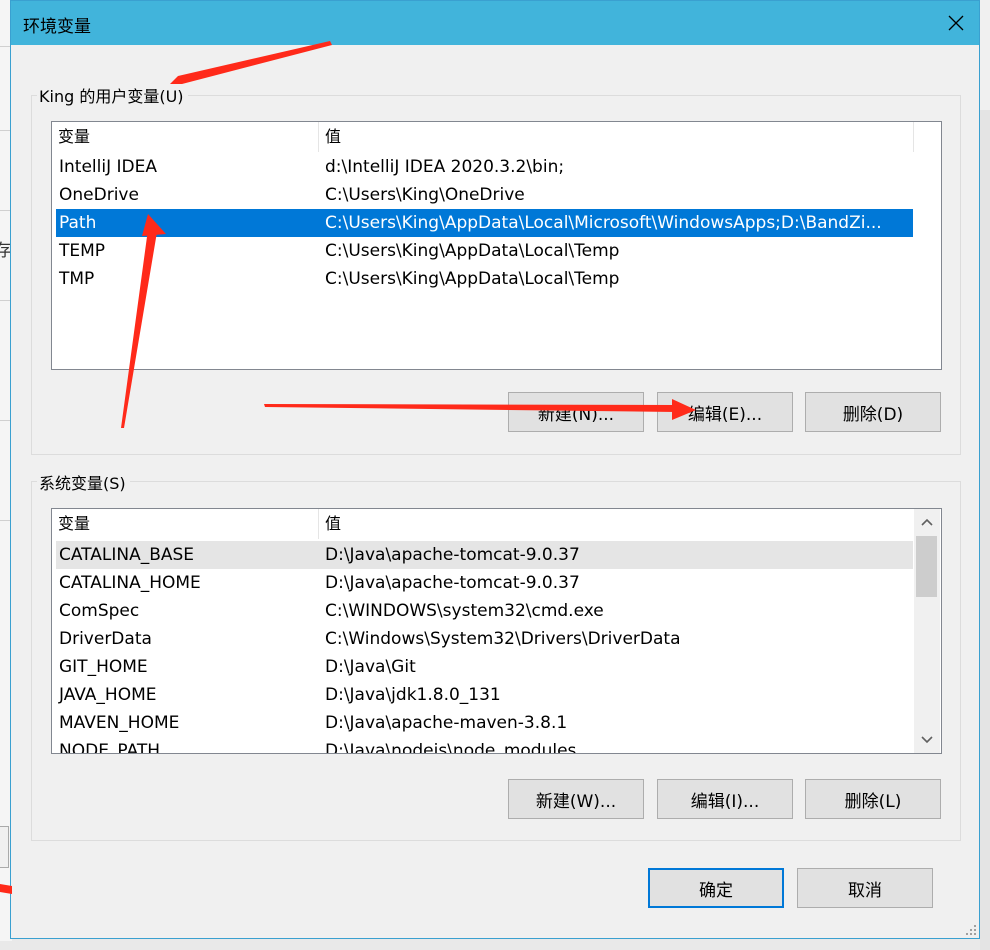 Image resolution: width=990 pixels, height=950 pixels. What do you see at coordinates (130, 583) in the screenshot?
I see `variable-name: CATALINA_HOME` at bounding box center [130, 583].